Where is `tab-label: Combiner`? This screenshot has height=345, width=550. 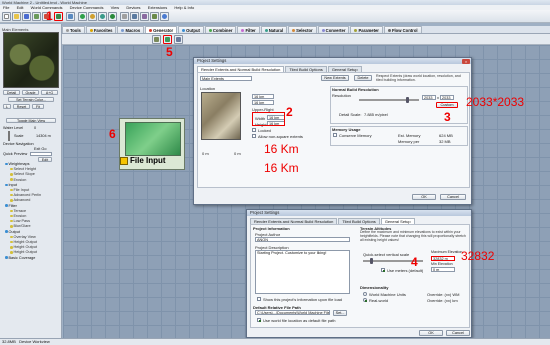 tab-label: Combiner is located at coordinates (222, 30).